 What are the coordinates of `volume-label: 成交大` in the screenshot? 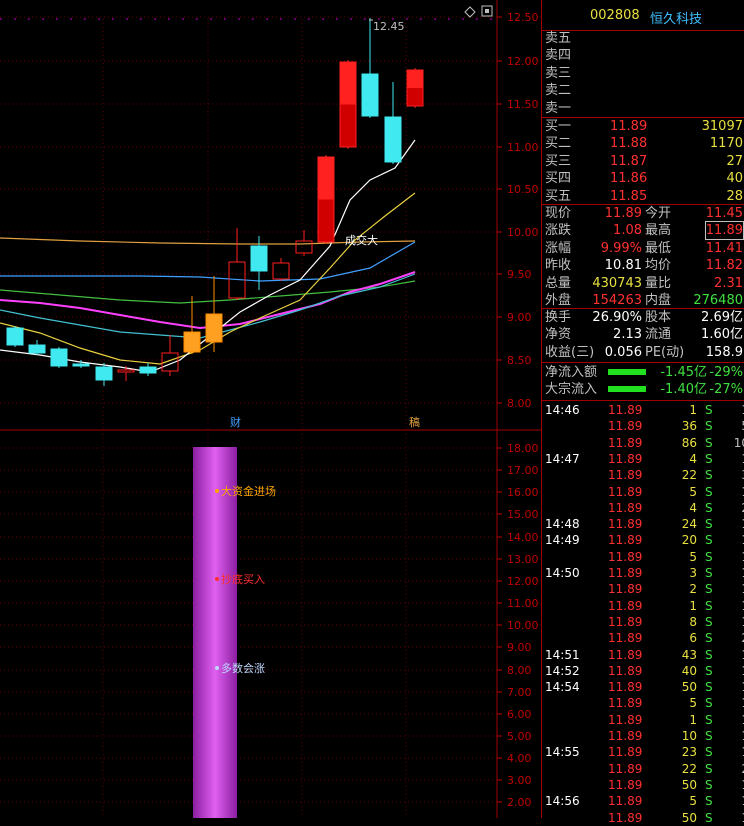 It's located at (361, 240).